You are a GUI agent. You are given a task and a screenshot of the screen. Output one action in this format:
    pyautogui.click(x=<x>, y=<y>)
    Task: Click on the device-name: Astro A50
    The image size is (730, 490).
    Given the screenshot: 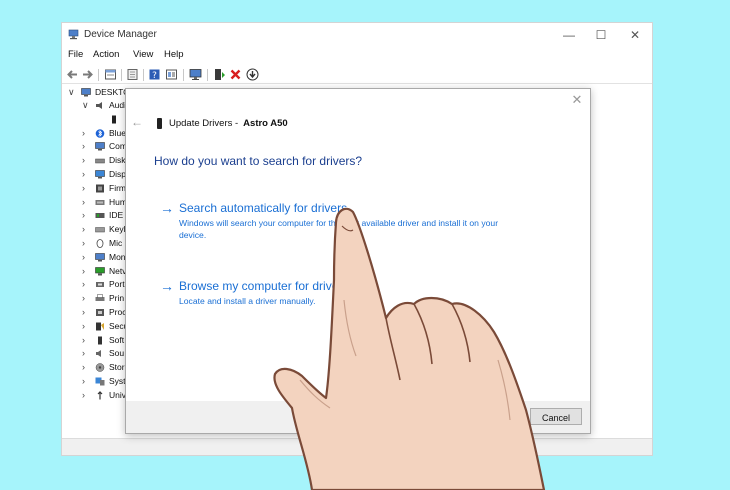 What is the action you would take?
    pyautogui.click(x=265, y=123)
    